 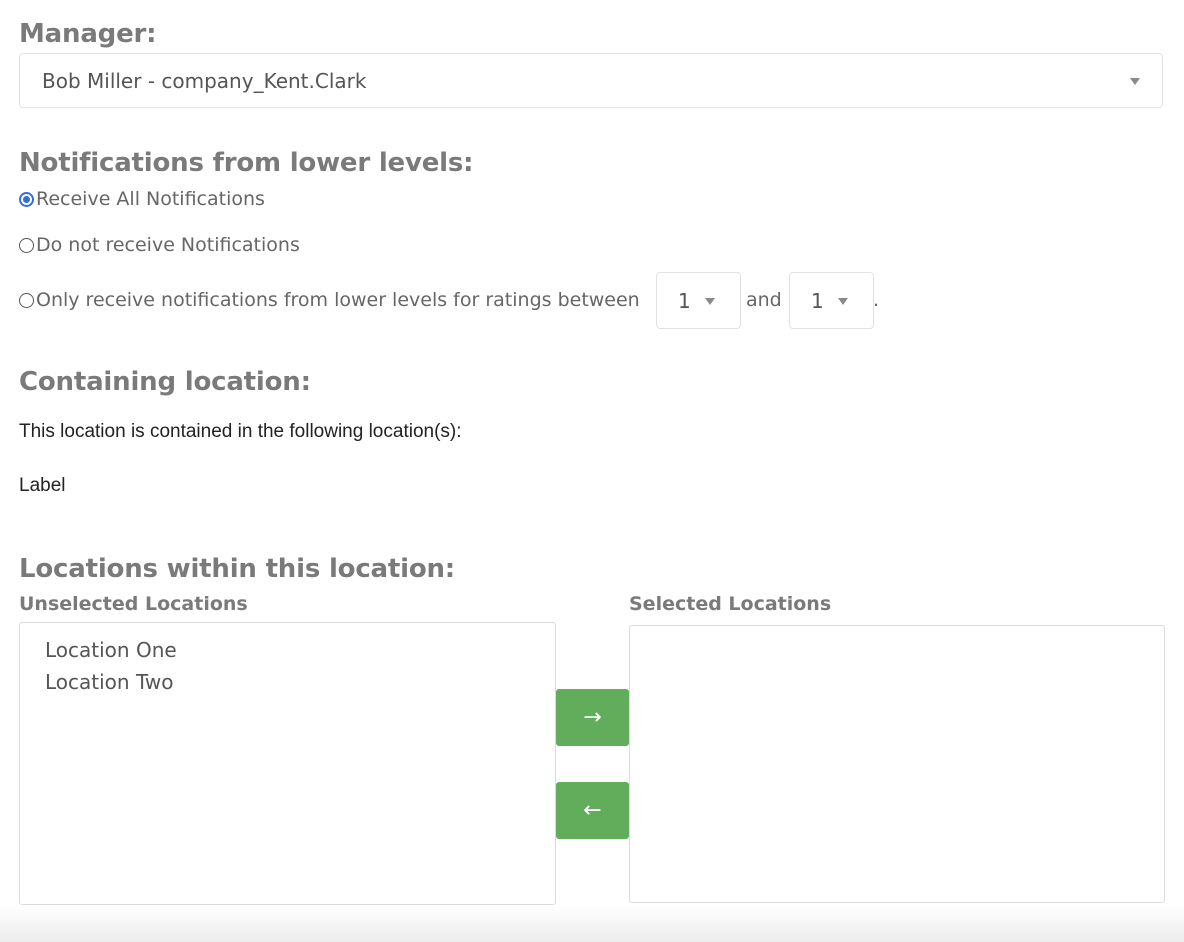 What do you see at coordinates (26, 199) in the screenshot?
I see `radio-button-receive-all` at bounding box center [26, 199].